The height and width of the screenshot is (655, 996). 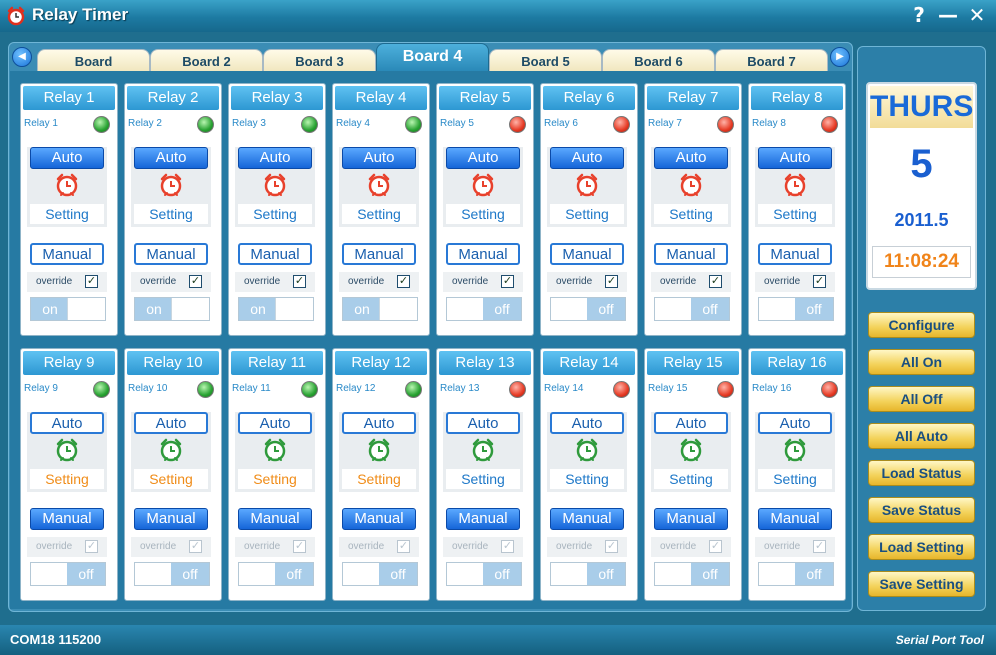 What do you see at coordinates (921, 436) in the screenshot?
I see `all-auto-button: All Auto` at bounding box center [921, 436].